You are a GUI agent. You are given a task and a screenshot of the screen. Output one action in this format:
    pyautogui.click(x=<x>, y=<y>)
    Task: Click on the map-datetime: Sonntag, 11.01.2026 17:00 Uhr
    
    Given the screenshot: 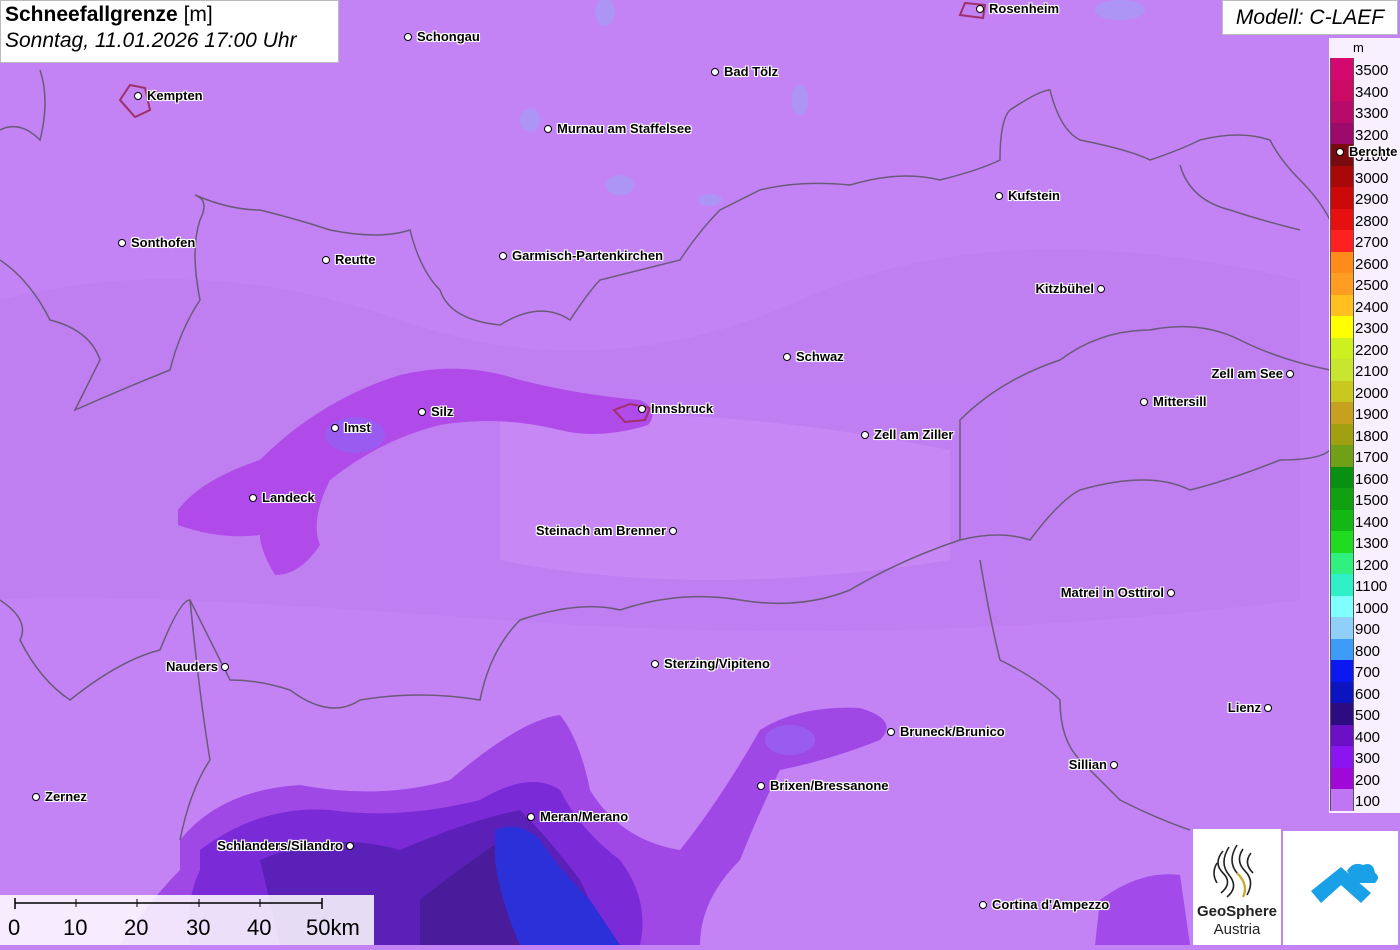 What is the action you would take?
    pyautogui.click(x=151, y=40)
    